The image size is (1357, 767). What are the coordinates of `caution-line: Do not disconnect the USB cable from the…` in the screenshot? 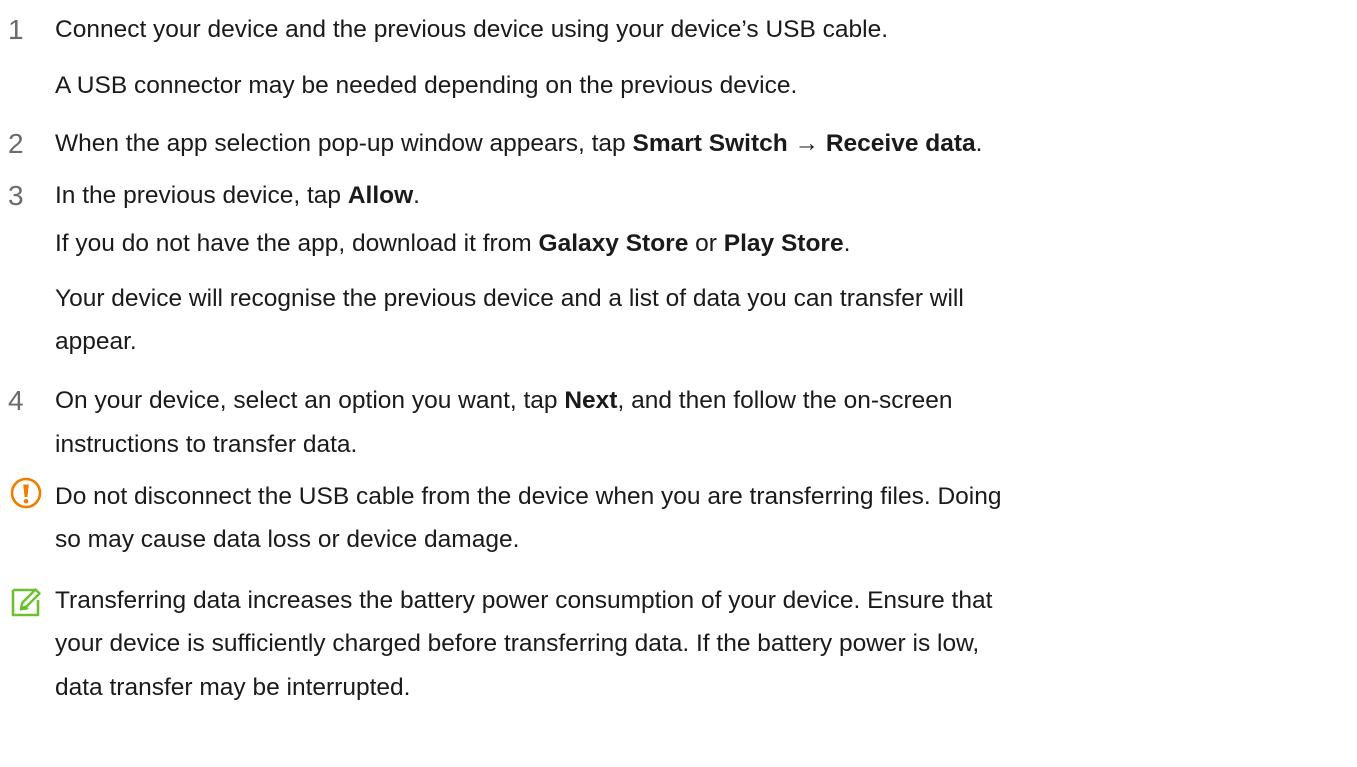 It's located at (528, 496).